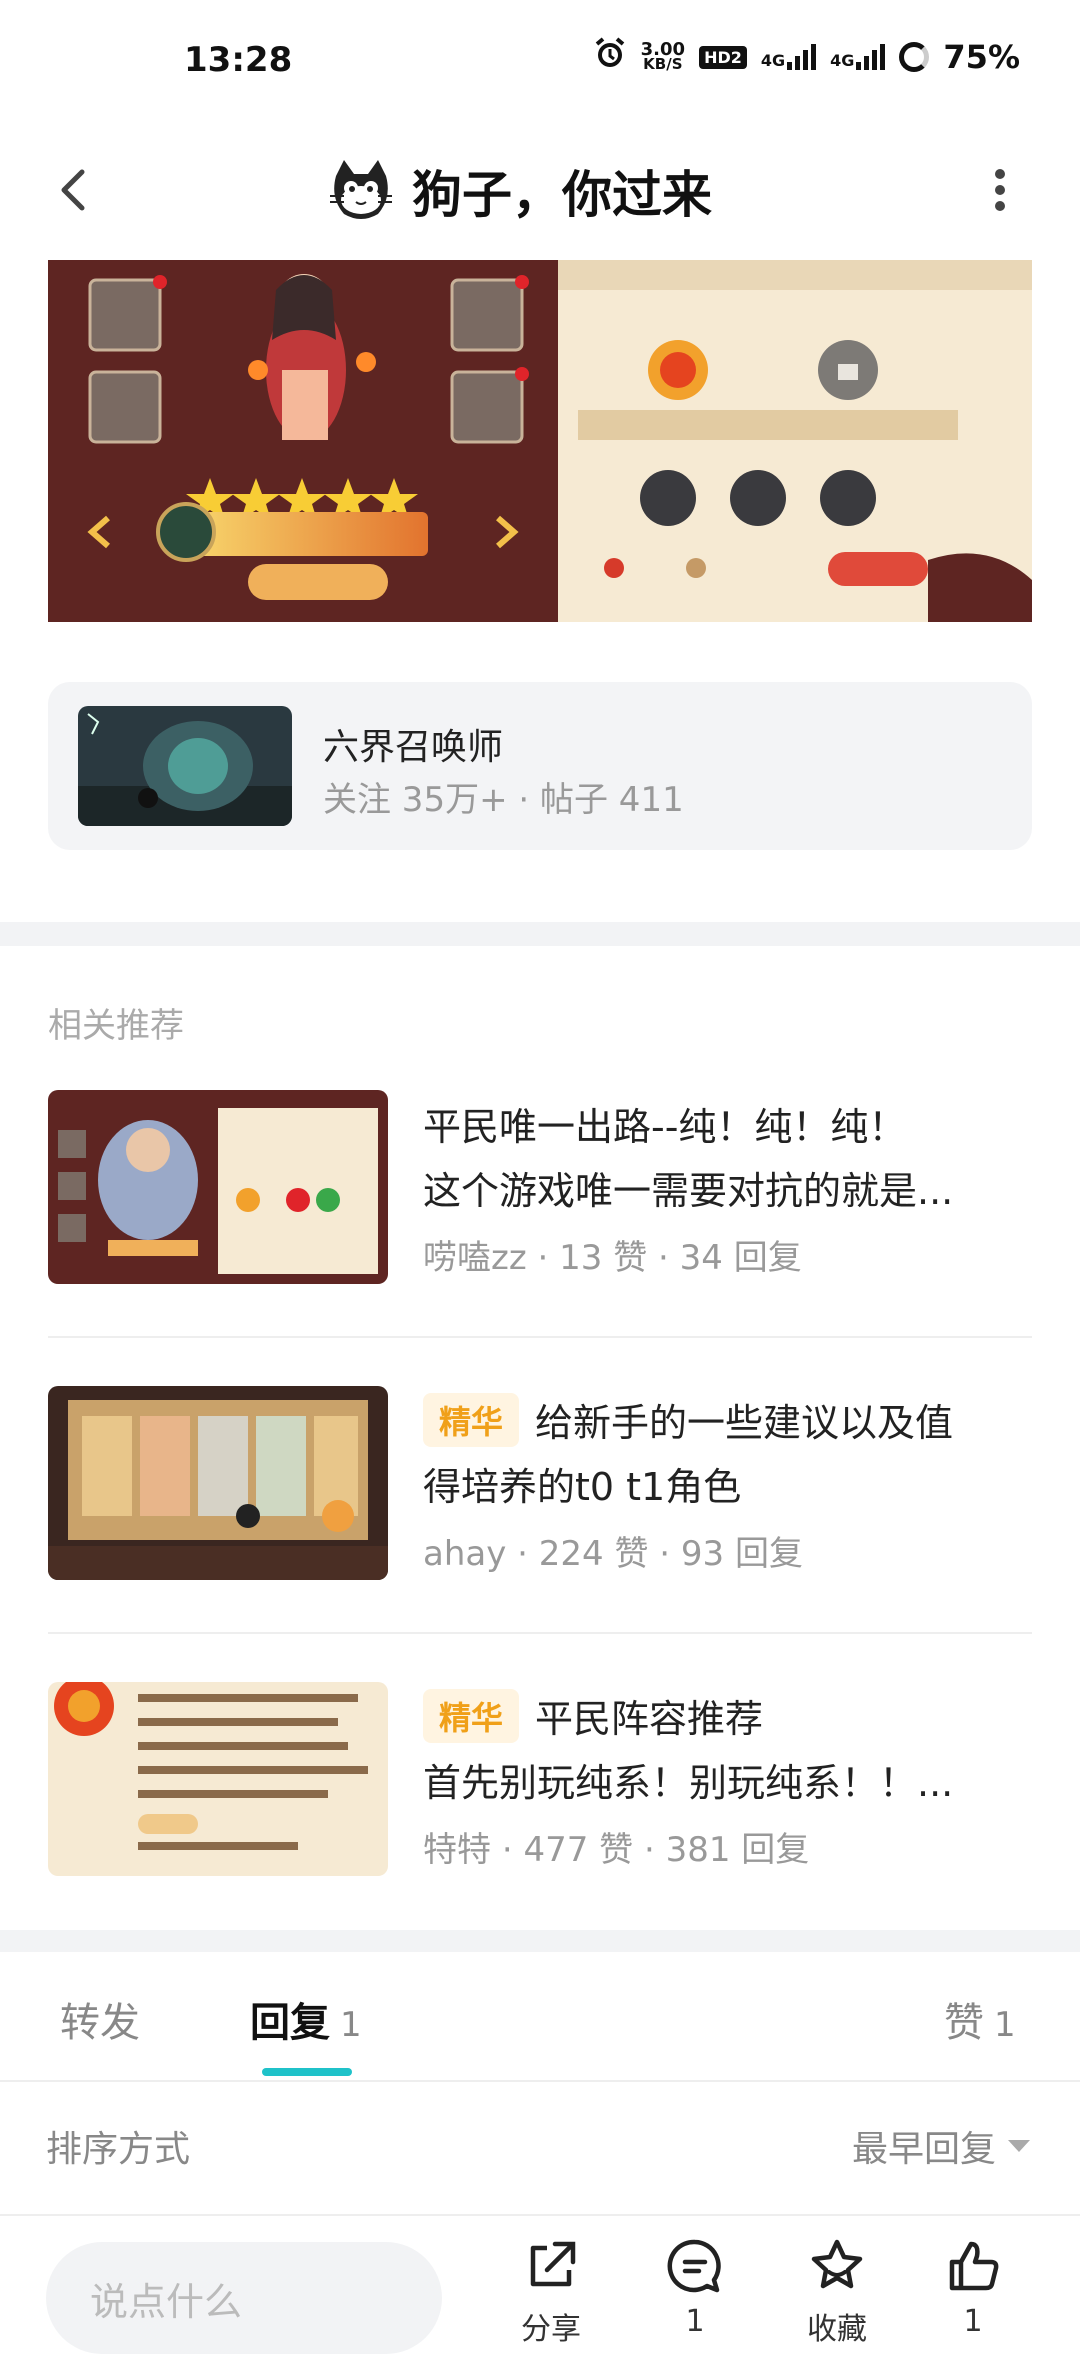 This screenshot has width=1080, height=2376. I want to click on related-post-title-line1: 平民唯一出路--纯！纯！纯！, so click(664, 1123).